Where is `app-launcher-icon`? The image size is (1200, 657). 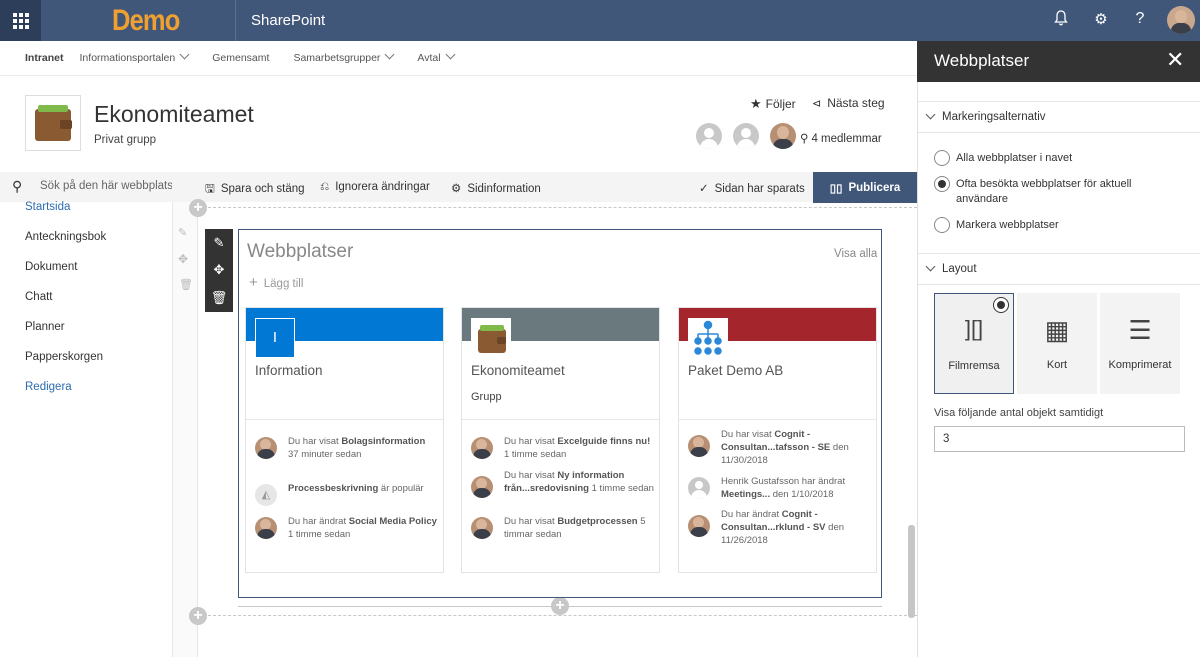 app-launcher-icon is located at coordinates (20, 20).